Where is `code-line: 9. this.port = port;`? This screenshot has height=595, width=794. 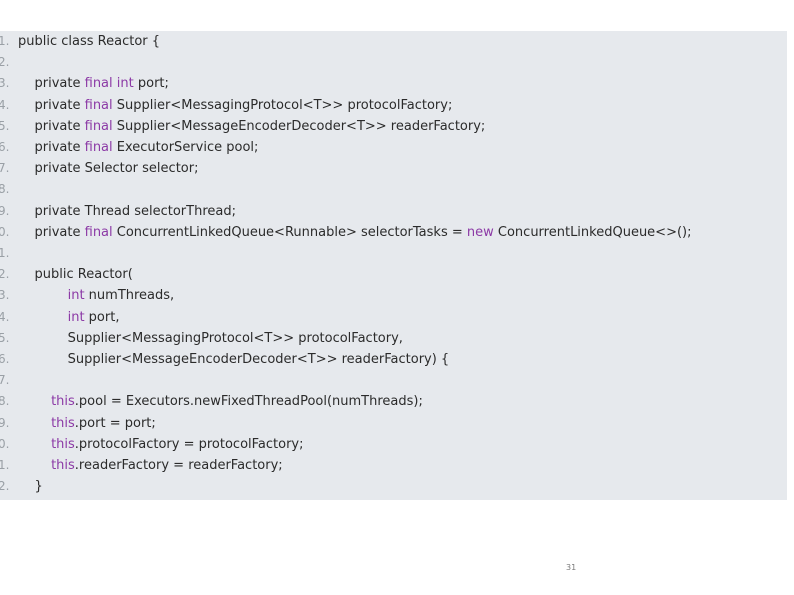
code-line: 9. this.port = port; is located at coordinates (393, 423).